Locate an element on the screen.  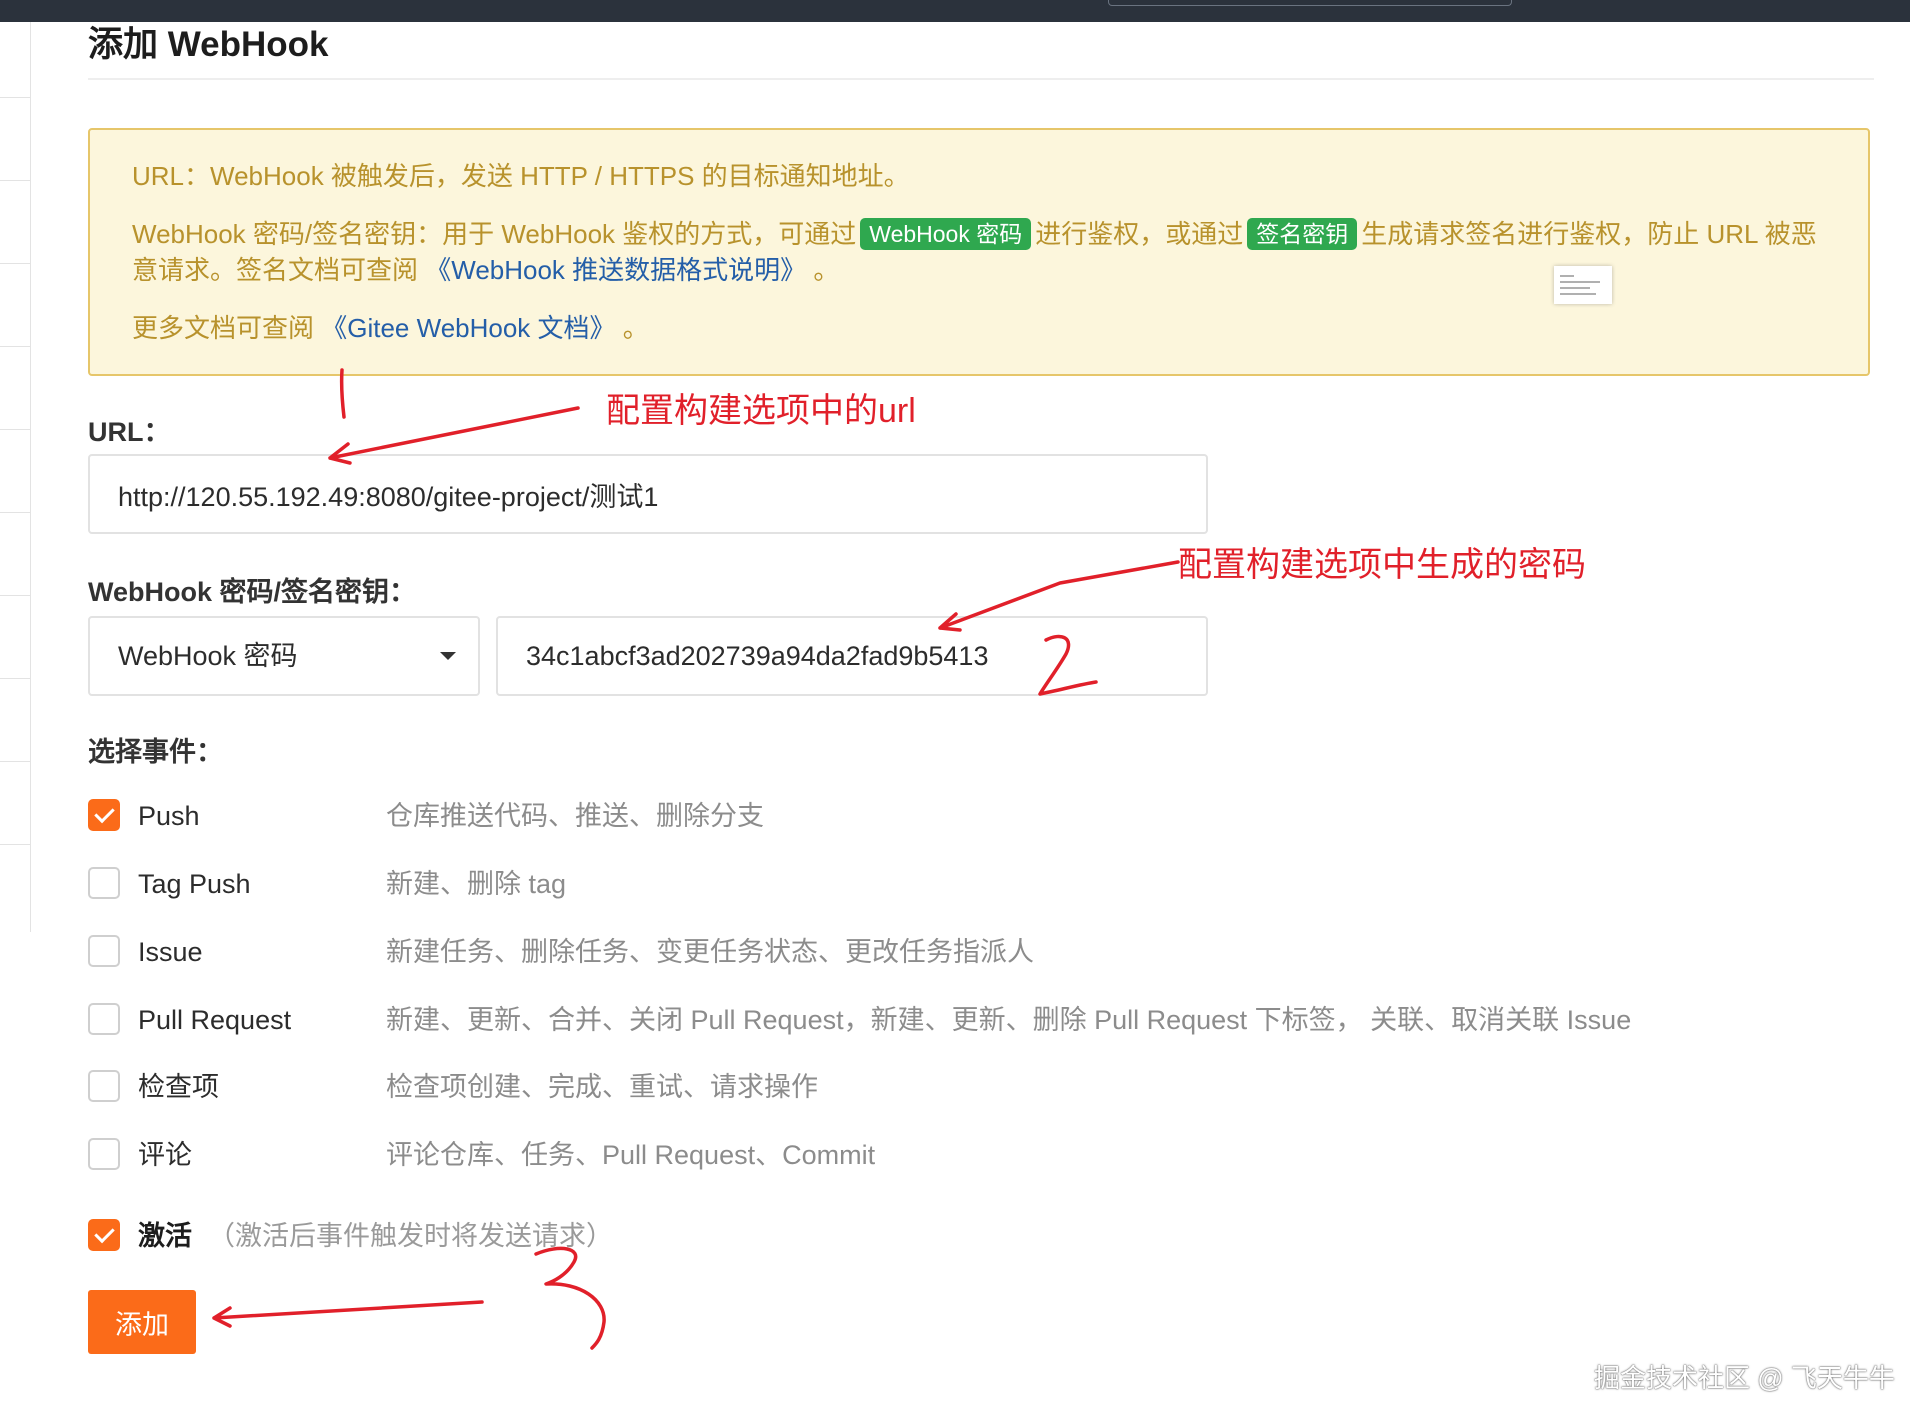
top-search-box is located at coordinates (1310, 3).